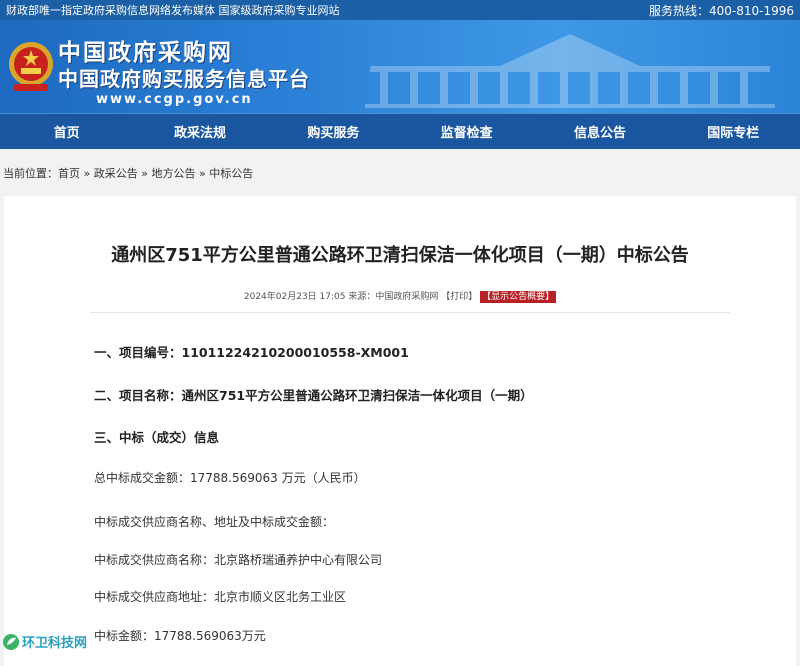  What do you see at coordinates (466, 131) in the screenshot?
I see `nav-item-supervision: 监督检查` at bounding box center [466, 131].